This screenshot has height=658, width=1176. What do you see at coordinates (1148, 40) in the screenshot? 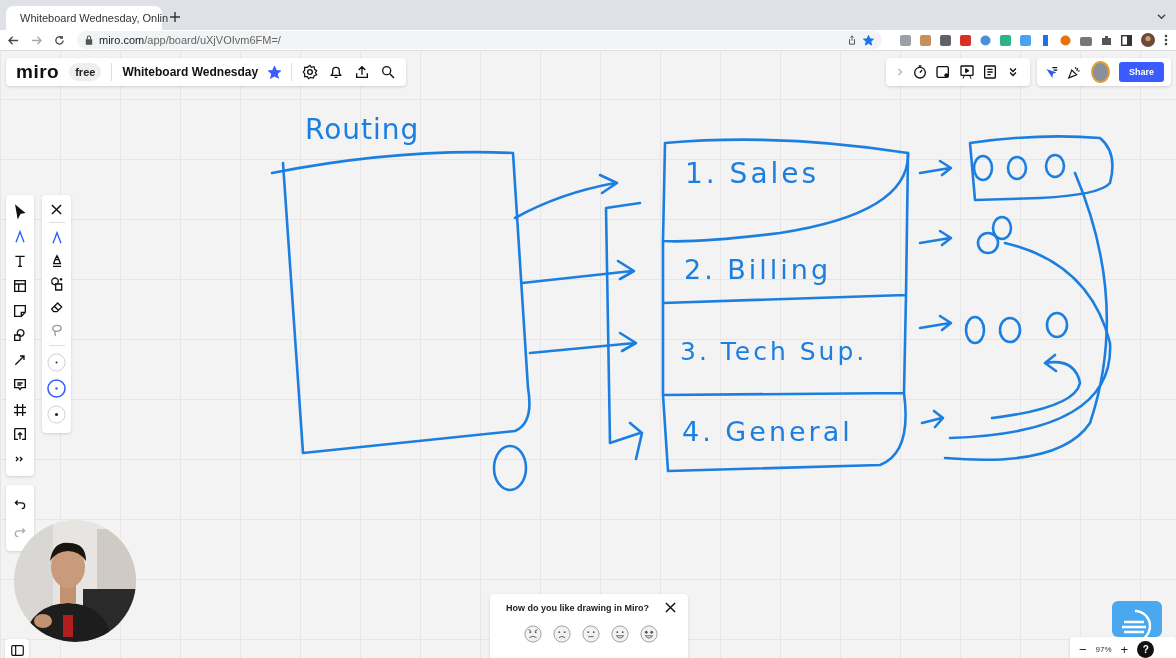
I see `profile-avatar` at bounding box center [1148, 40].